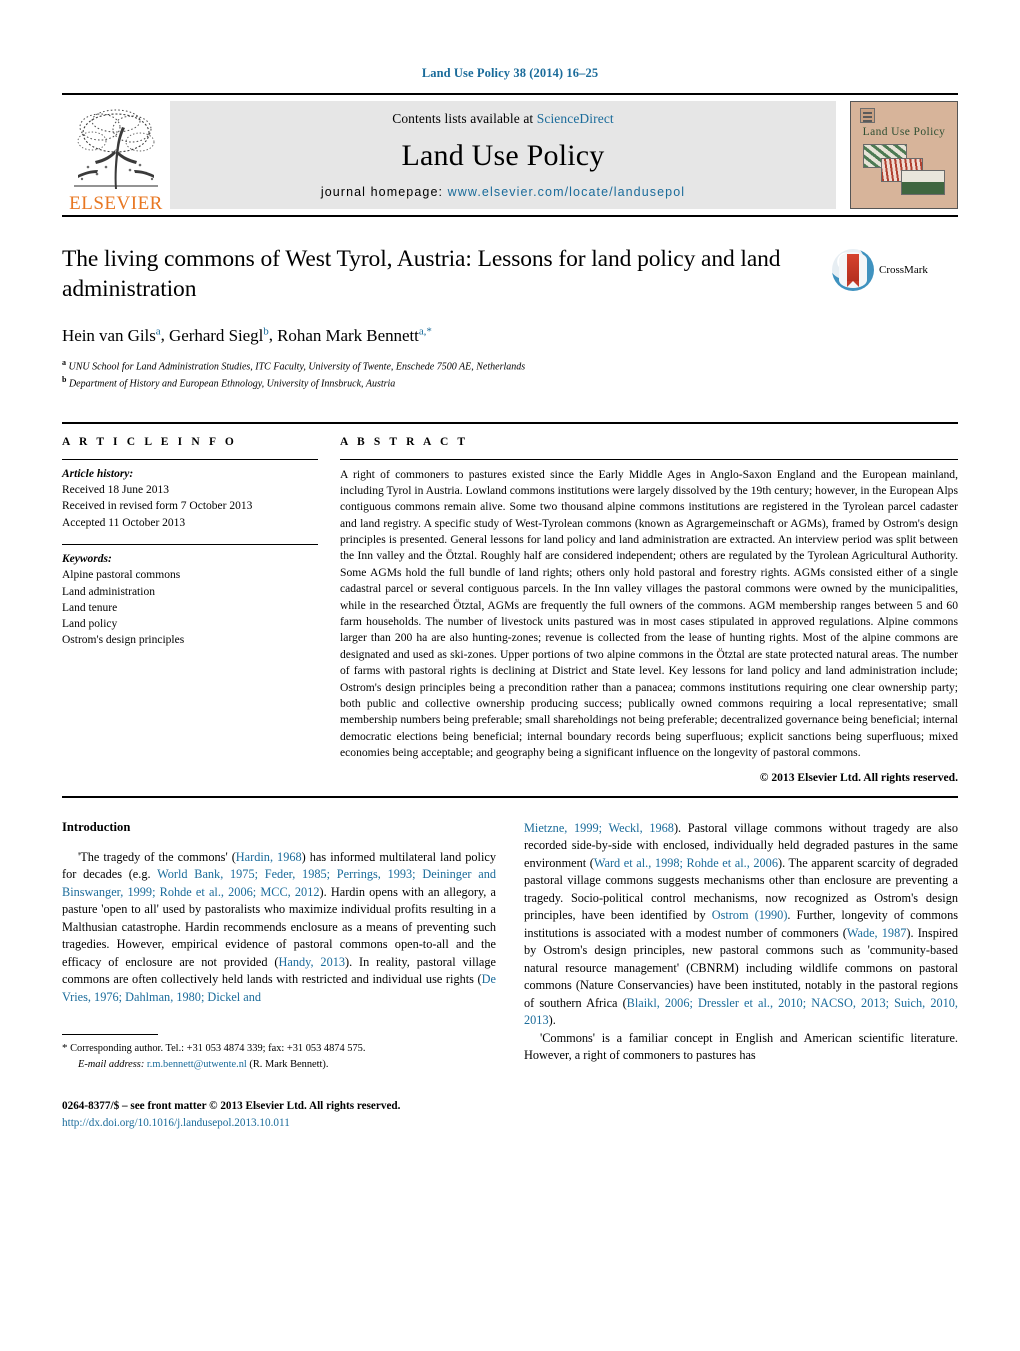 The height and width of the screenshot is (1351, 1020). Describe the element at coordinates (65, 1048) in the screenshot. I see `footnote-star-marker: *` at that location.